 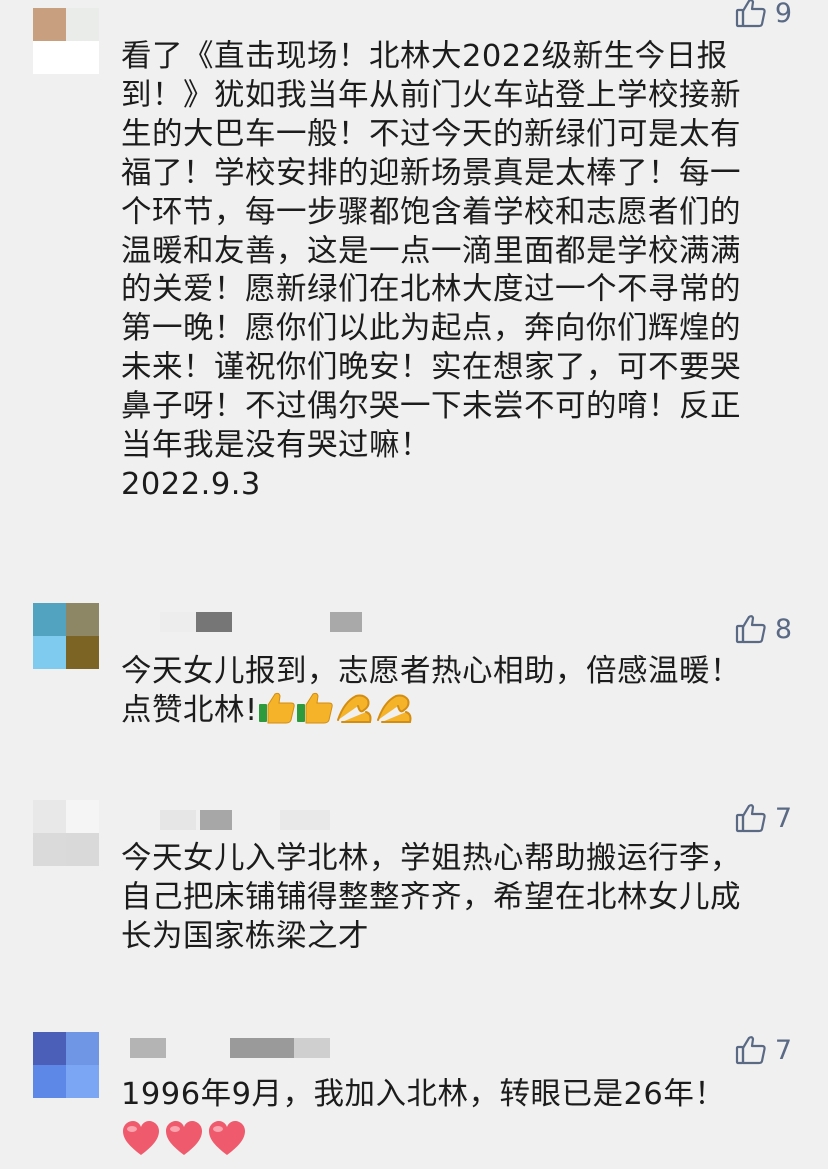 I want to click on text-line: 长为国家栋梁之才, so click(x=245, y=936).